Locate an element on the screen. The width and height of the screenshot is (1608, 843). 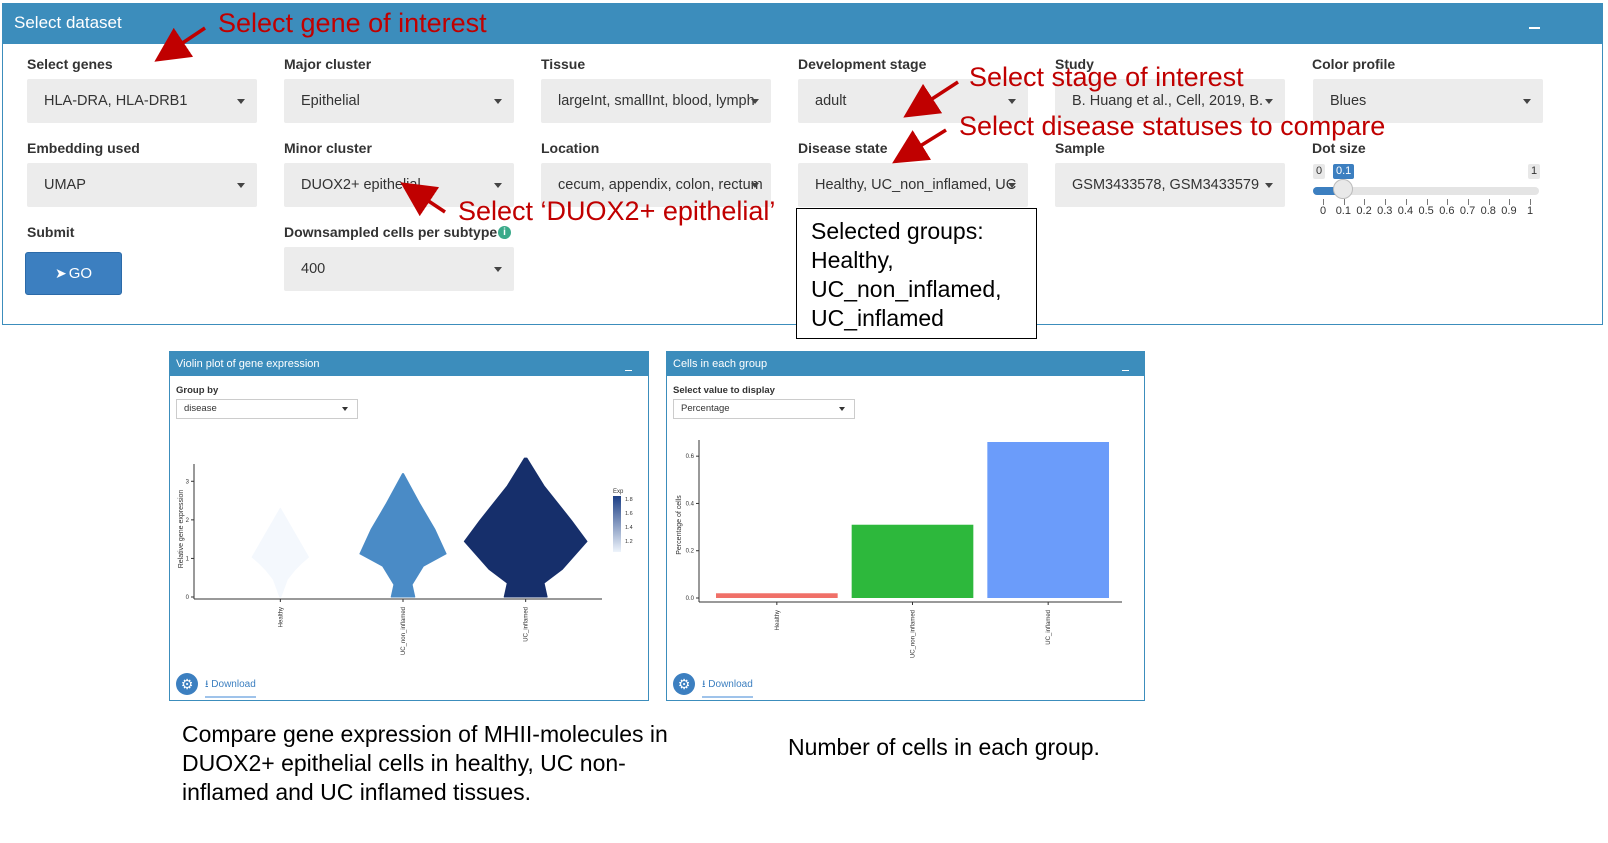
legend-tick-label: 1.6 is located at coordinates (629, 514).